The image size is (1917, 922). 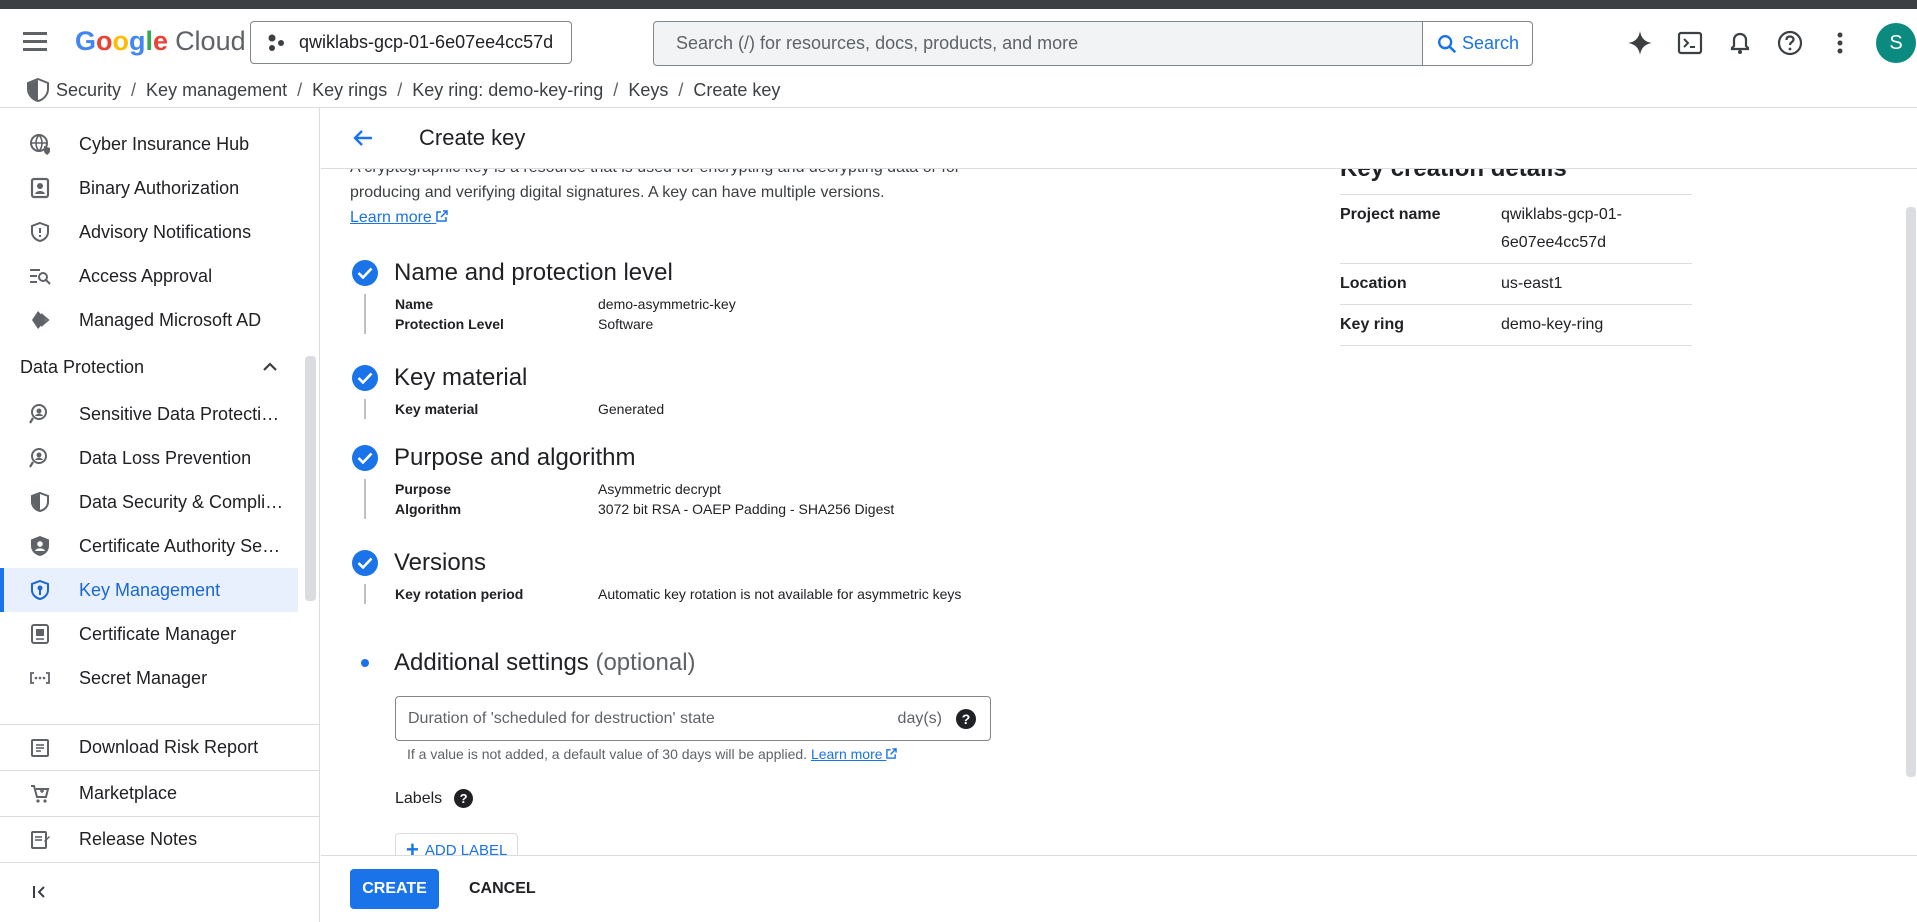 I want to click on report-icon, so click(x=40, y=747).